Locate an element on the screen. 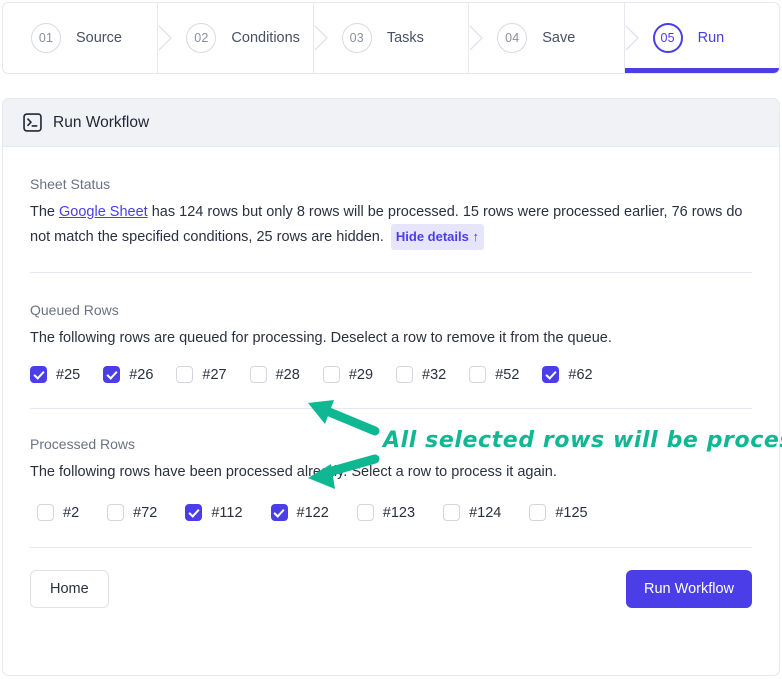 The height and width of the screenshot is (679, 782). row-label: #123 is located at coordinates (399, 512).